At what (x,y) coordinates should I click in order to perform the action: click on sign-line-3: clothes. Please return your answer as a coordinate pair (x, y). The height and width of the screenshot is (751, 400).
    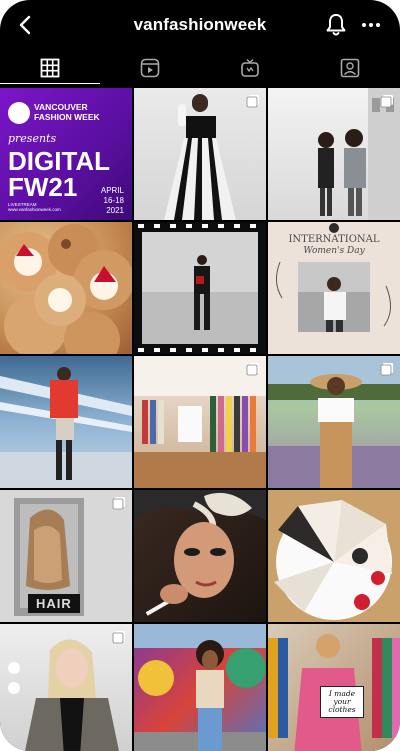
    Looking at the image, I should click on (342, 709).